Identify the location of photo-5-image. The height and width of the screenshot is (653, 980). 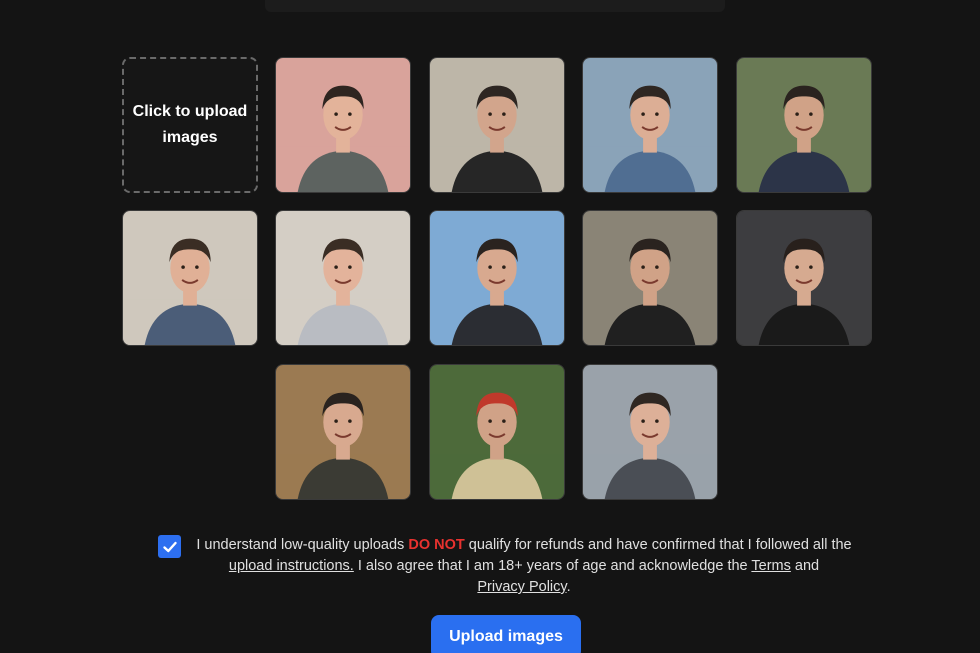
(190, 278).